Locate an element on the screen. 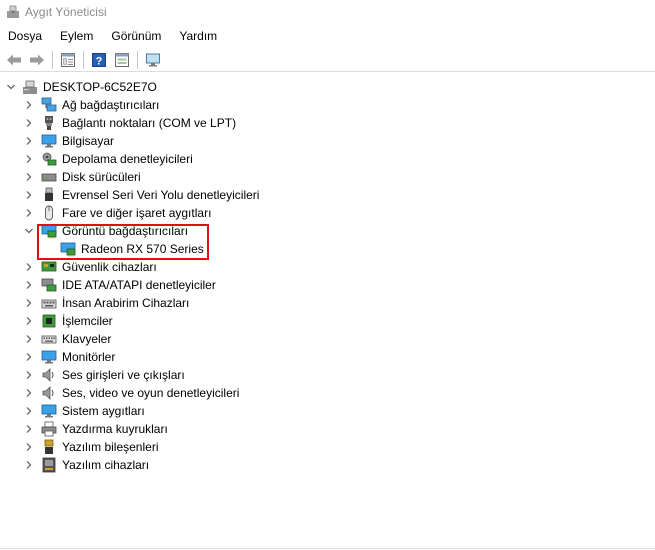  category-label: Depolama denetleyicileri is located at coordinates (127, 159).